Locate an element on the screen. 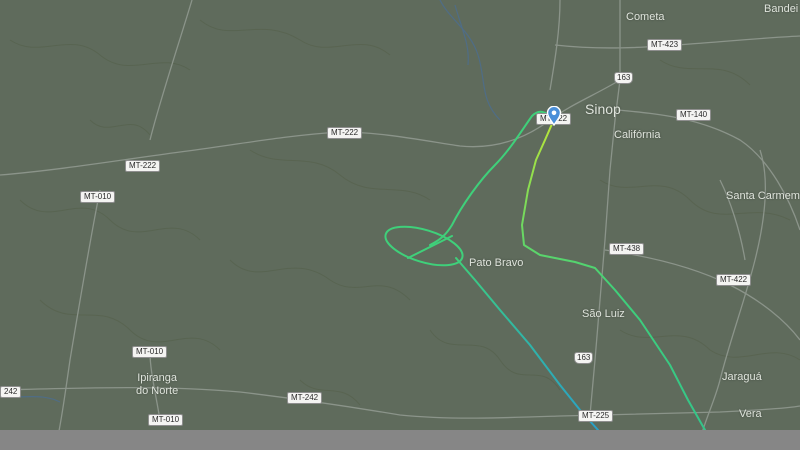 This screenshot has height=450, width=800. track-holding-orbit is located at coordinates (424, 246).